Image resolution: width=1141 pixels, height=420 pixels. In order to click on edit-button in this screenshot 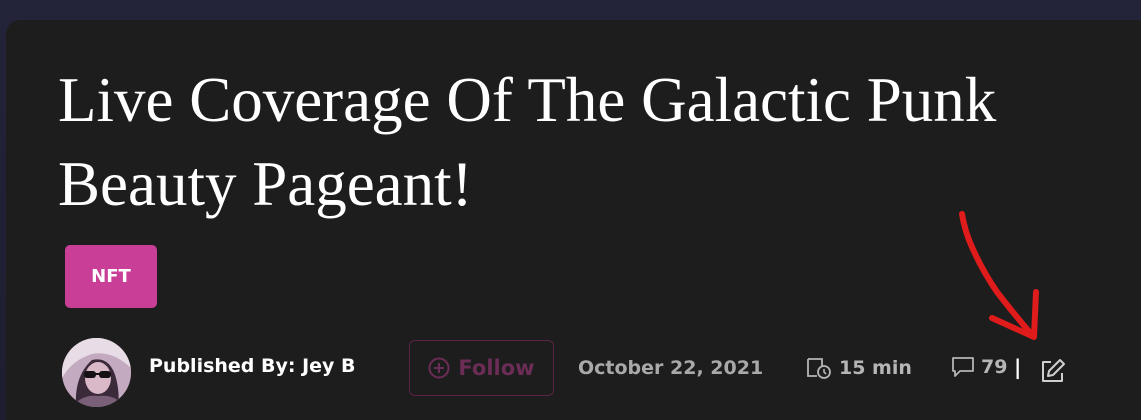, I will do `click(1053, 371)`.